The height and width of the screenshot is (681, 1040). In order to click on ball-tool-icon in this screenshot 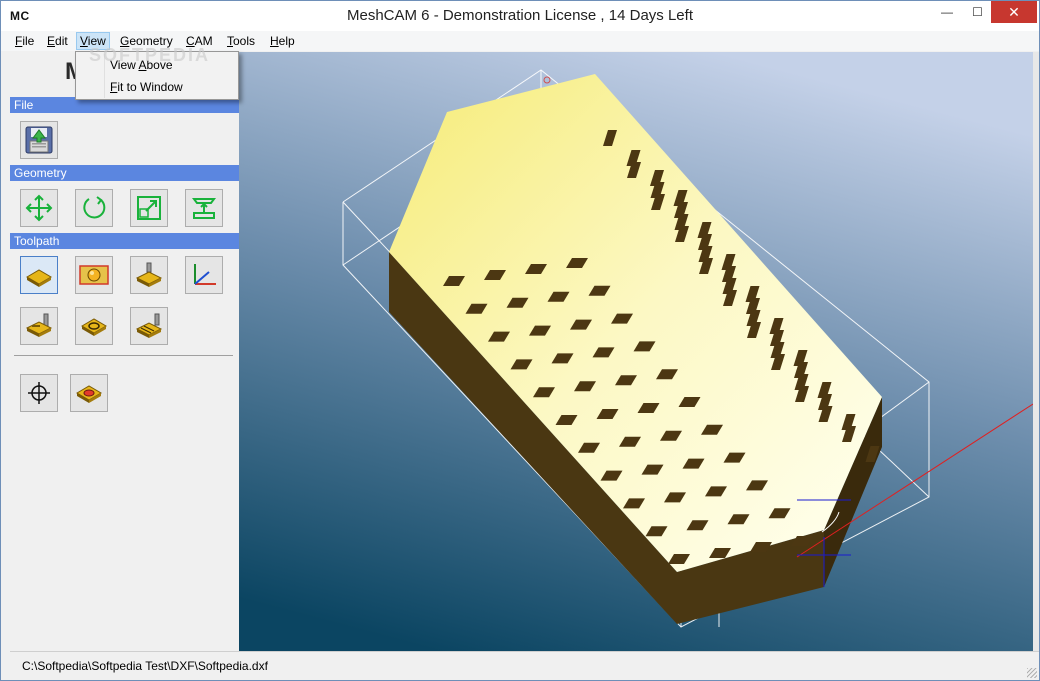, I will do `click(94, 275)`.